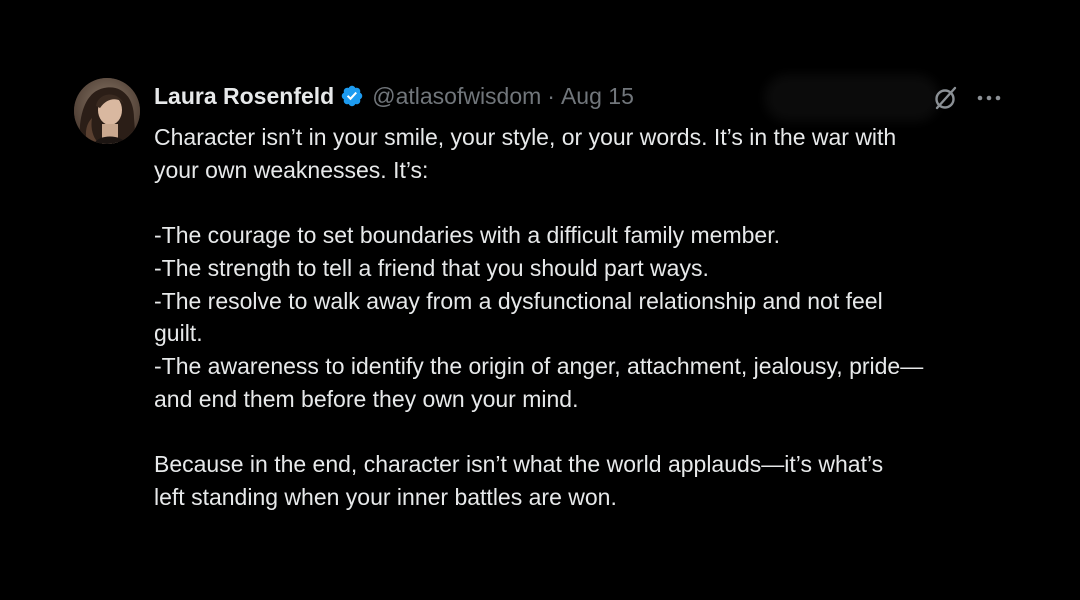 The width and height of the screenshot is (1080, 600). What do you see at coordinates (244, 96) in the screenshot?
I see `author-display-name: Laura Rosenfeld` at bounding box center [244, 96].